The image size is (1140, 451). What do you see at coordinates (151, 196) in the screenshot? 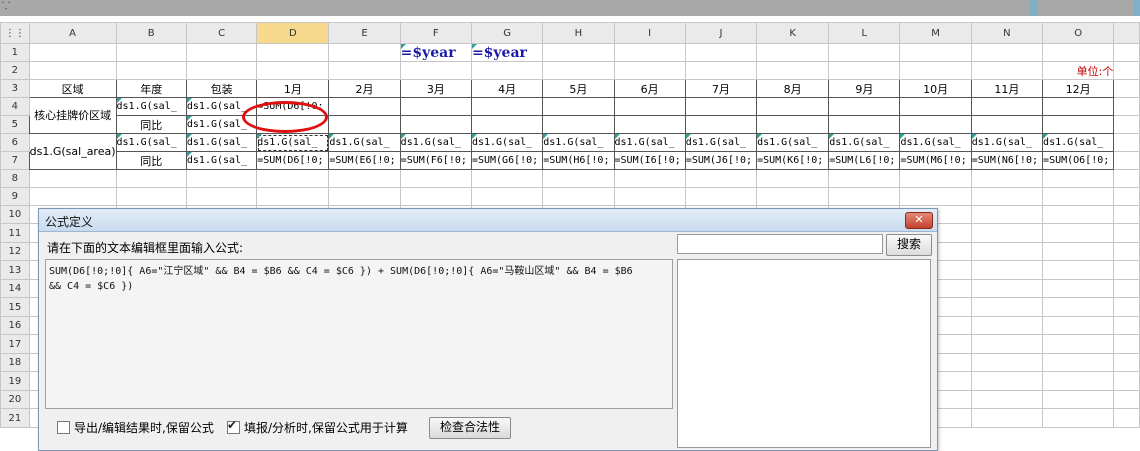
I see `cell-b9` at bounding box center [151, 196].